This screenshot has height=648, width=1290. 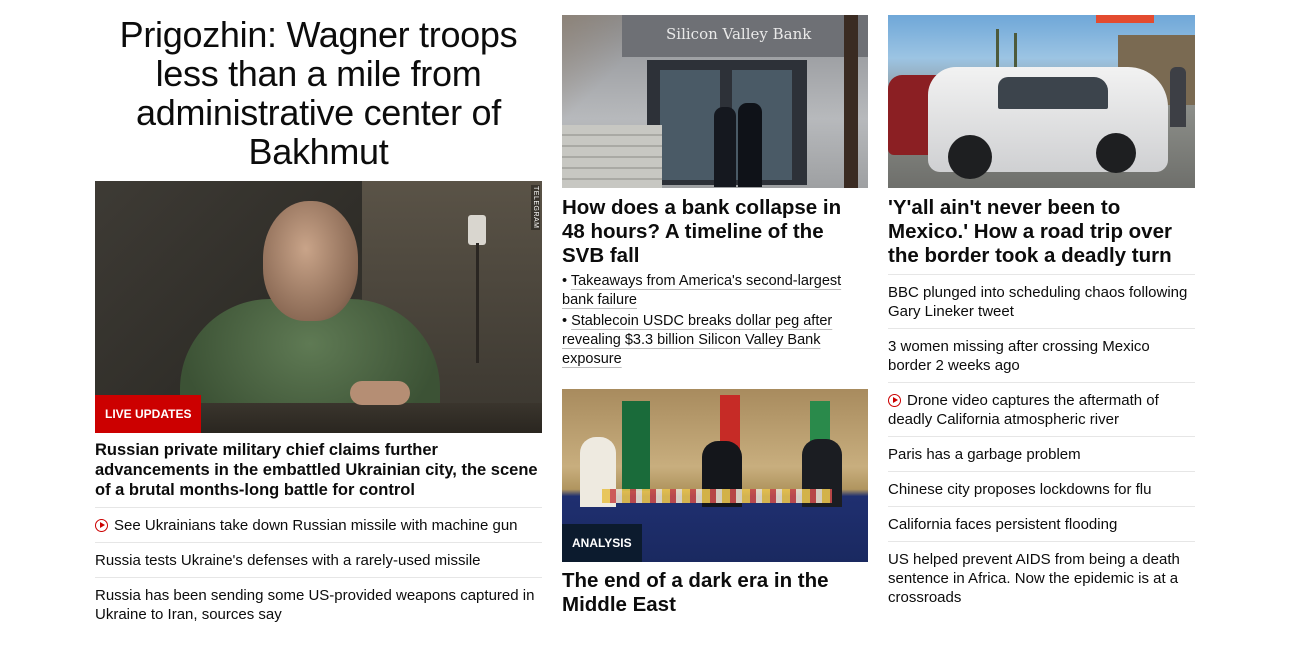 What do you see at coordinates (717, 496) in the screenshot?
I see `image-flowers` at bounding box center [717, 496].